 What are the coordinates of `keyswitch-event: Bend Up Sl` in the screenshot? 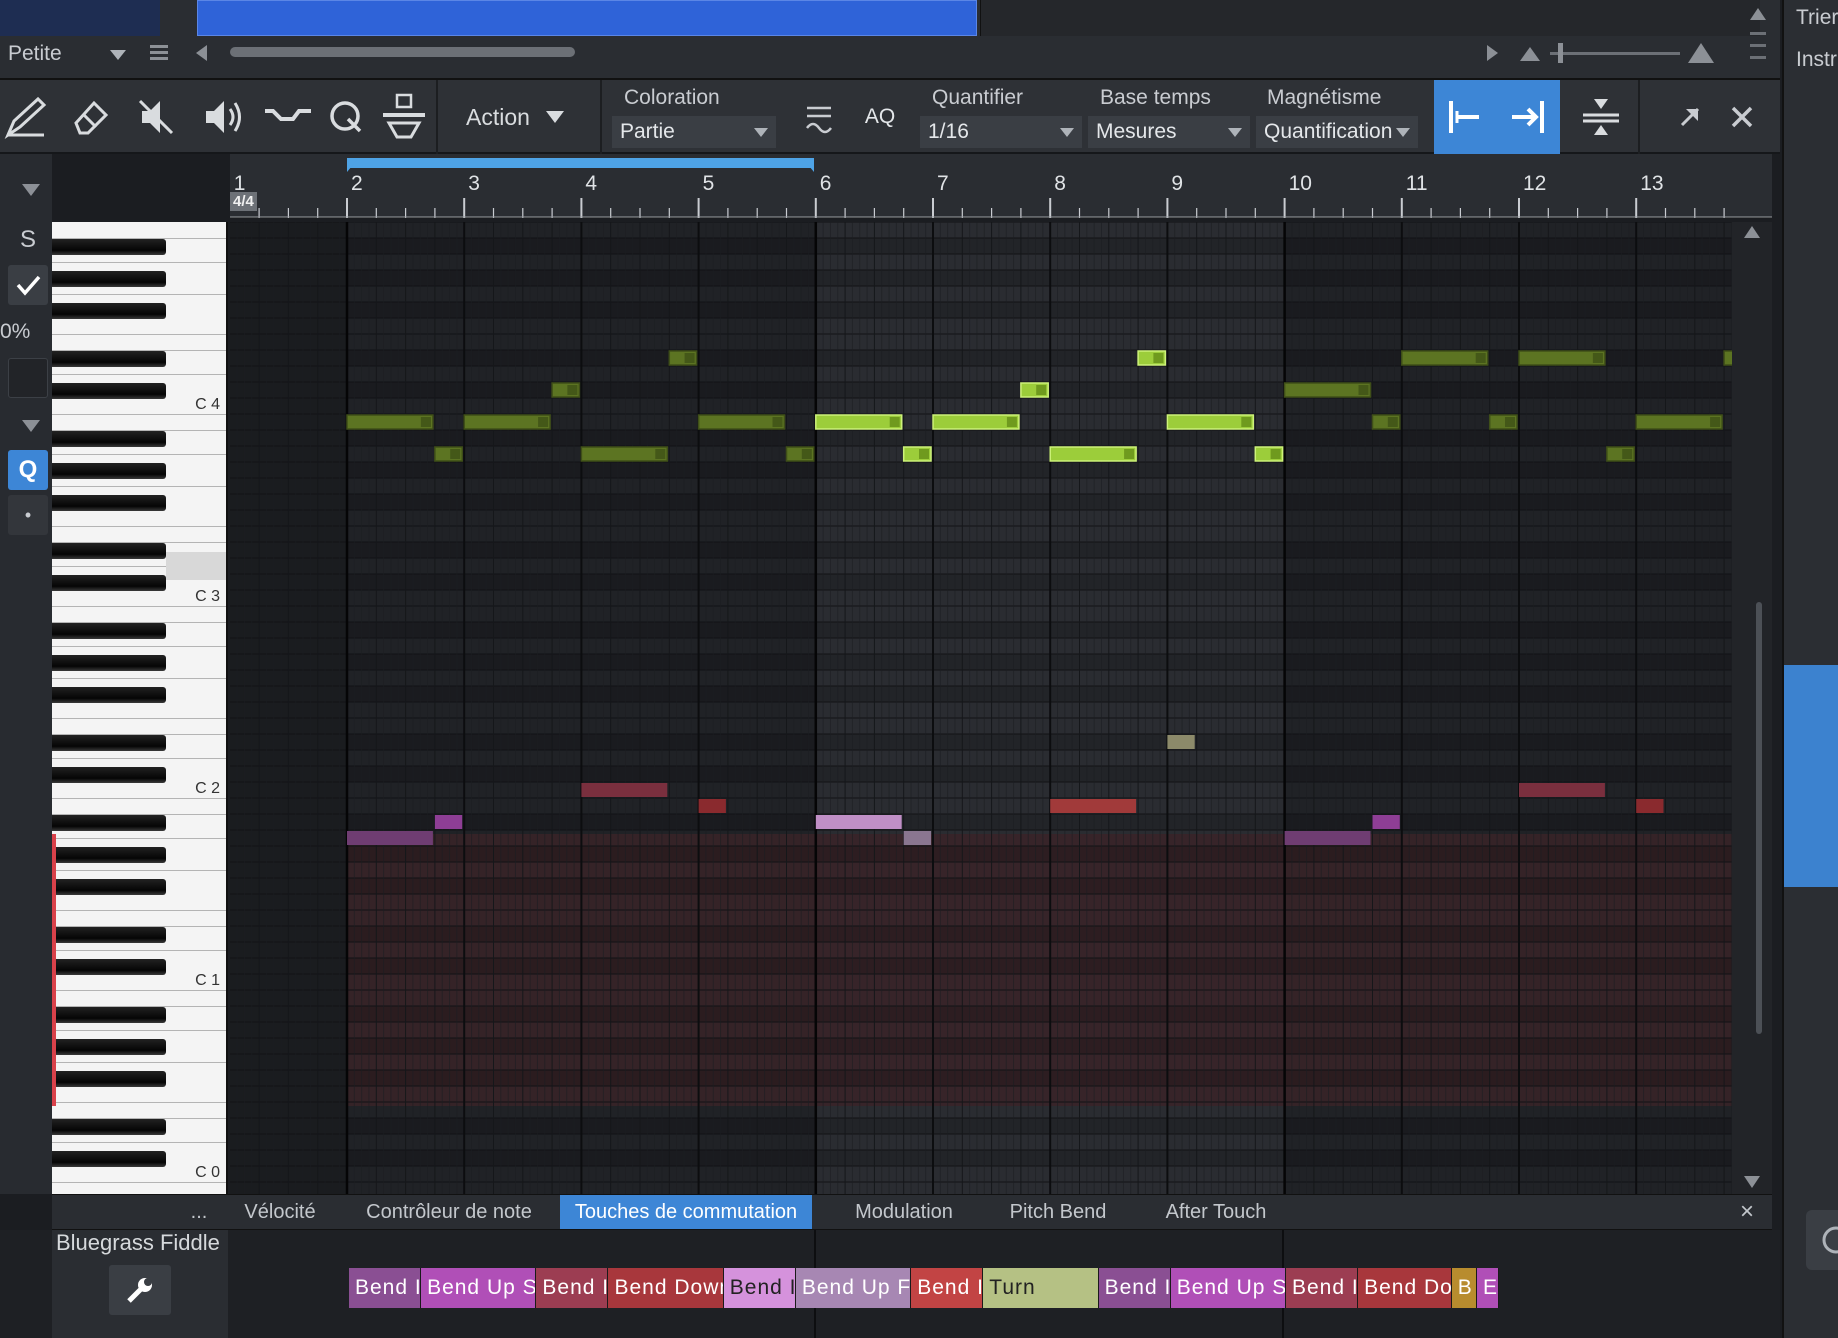 It's located at (479, 1288).